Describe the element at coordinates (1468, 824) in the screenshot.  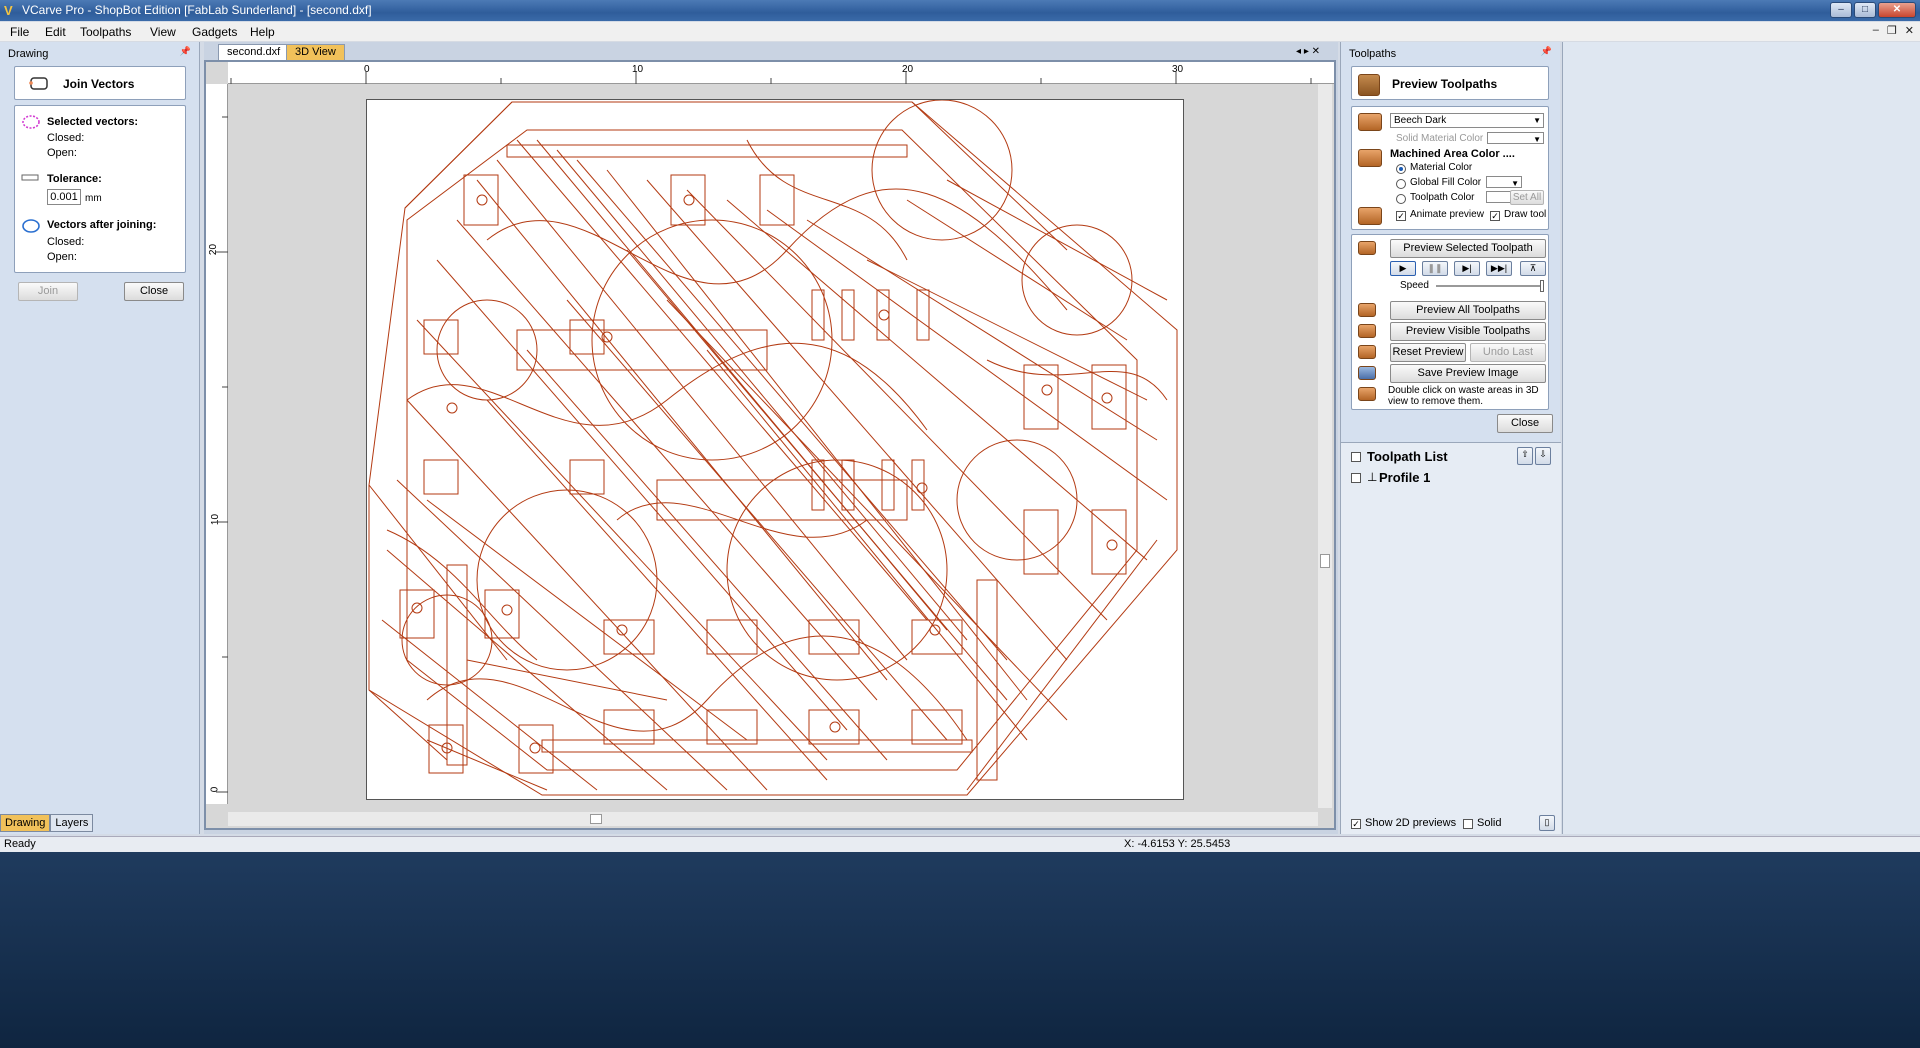
I see `solid-checkbox` at that location.